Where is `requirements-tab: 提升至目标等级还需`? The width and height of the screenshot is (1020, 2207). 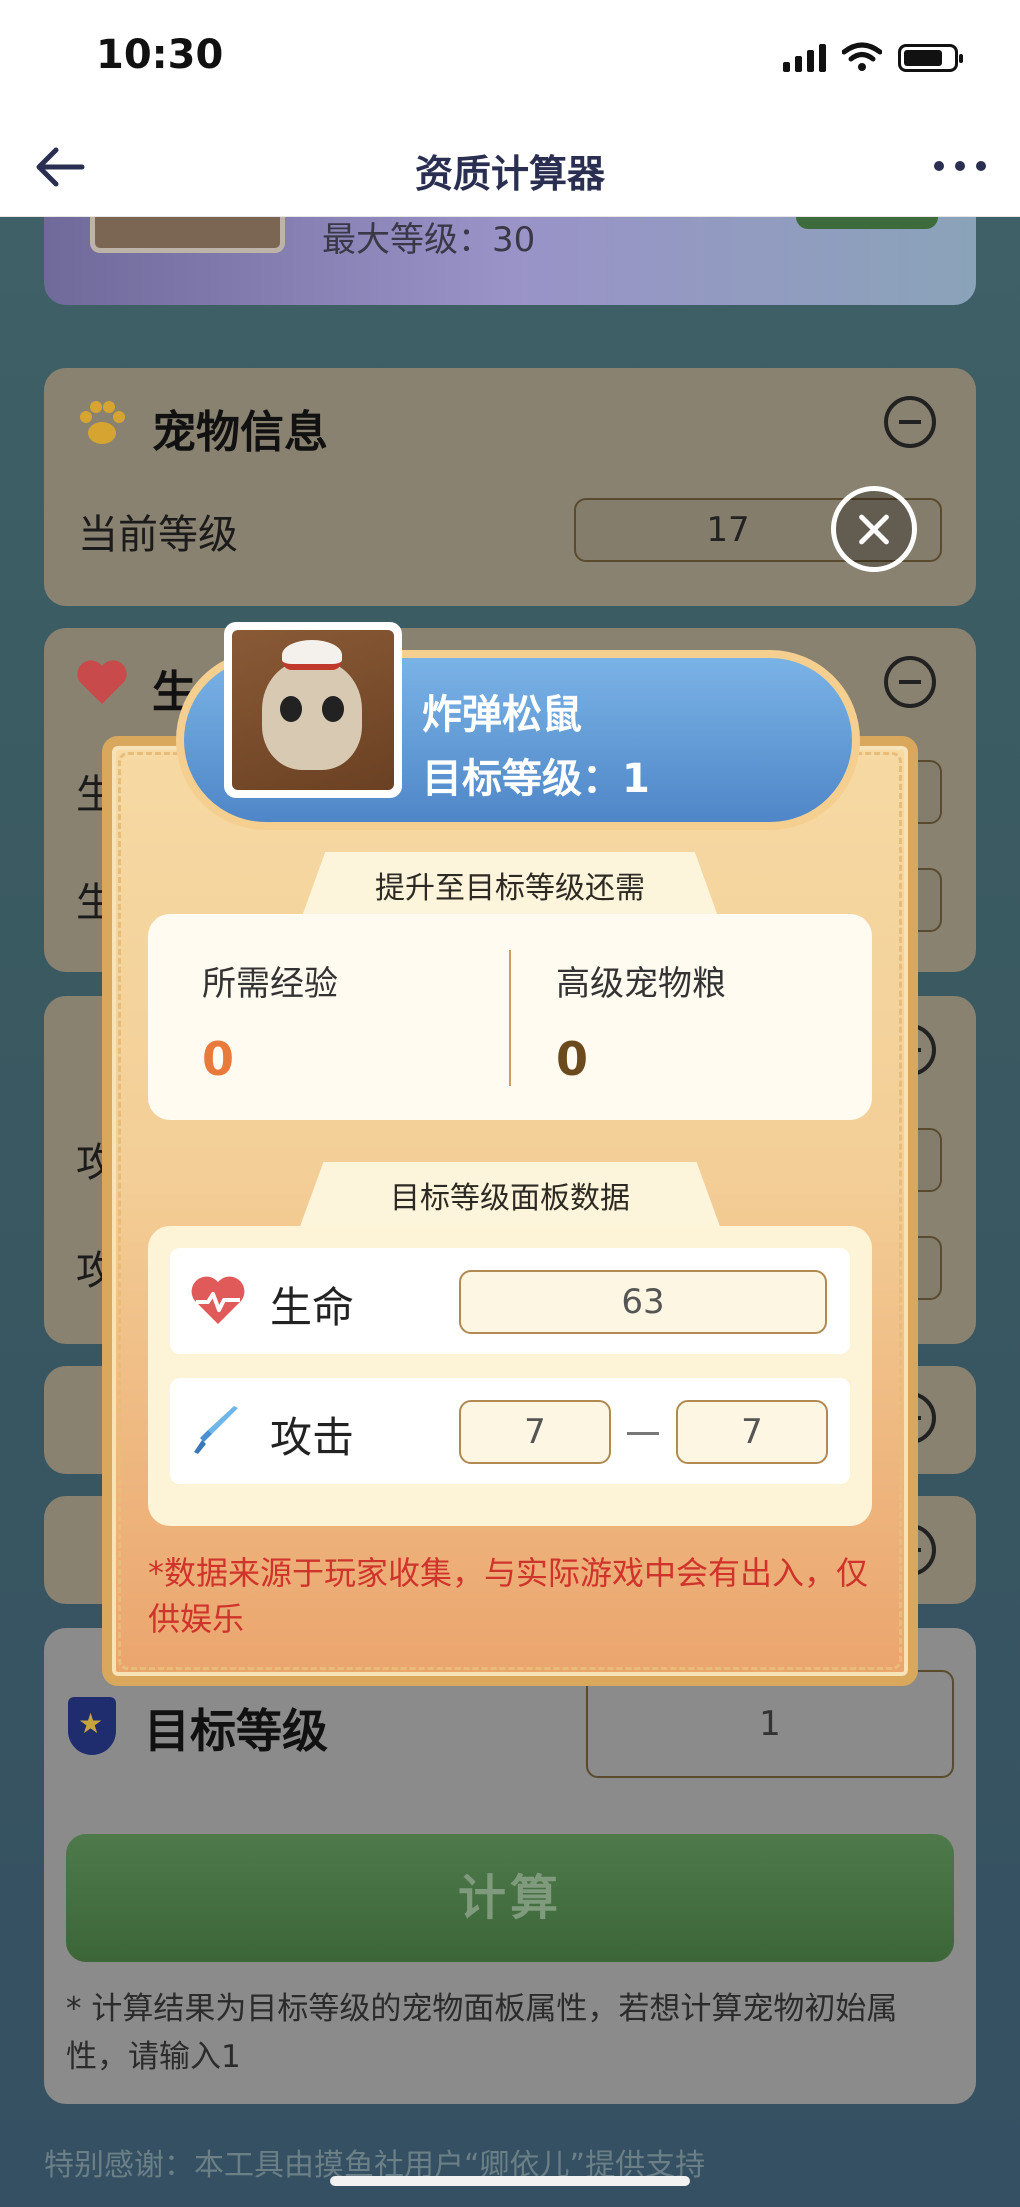 requirements-tab: 提升至目标等级还需 is located at coordinates (510, 887).